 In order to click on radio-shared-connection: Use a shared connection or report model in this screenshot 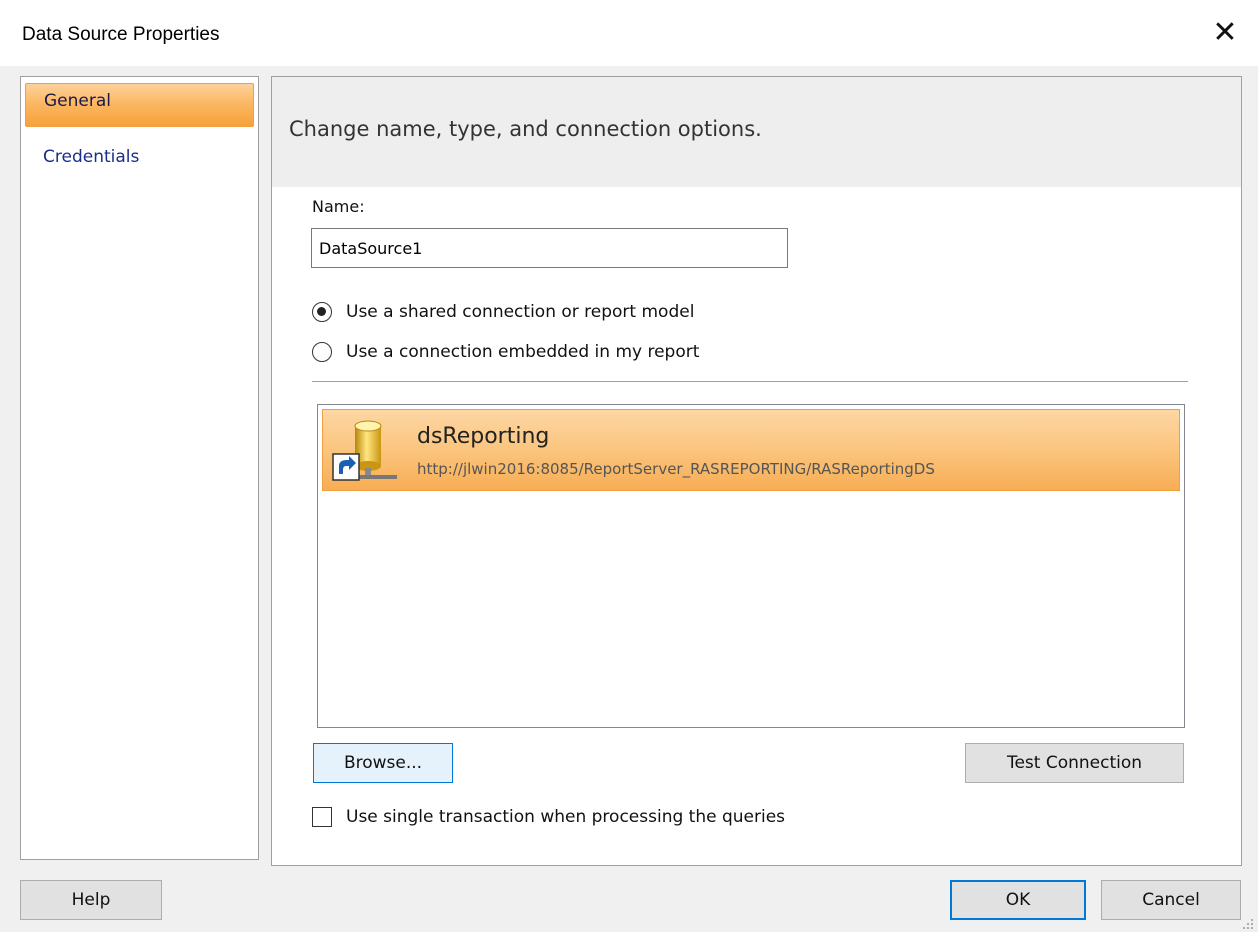, I will do `click(503, 312)`.